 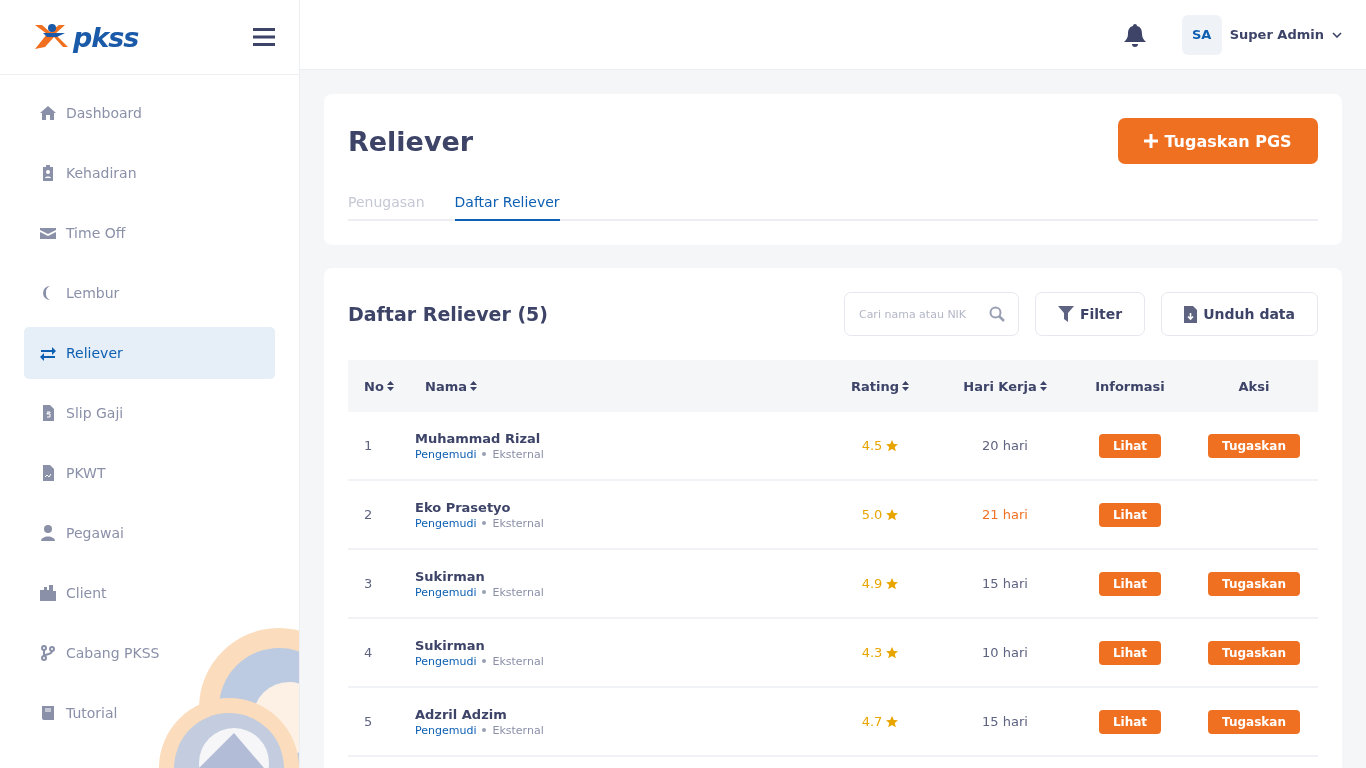 I want to click on runner-logo-icon, so click(x=51, y=37).